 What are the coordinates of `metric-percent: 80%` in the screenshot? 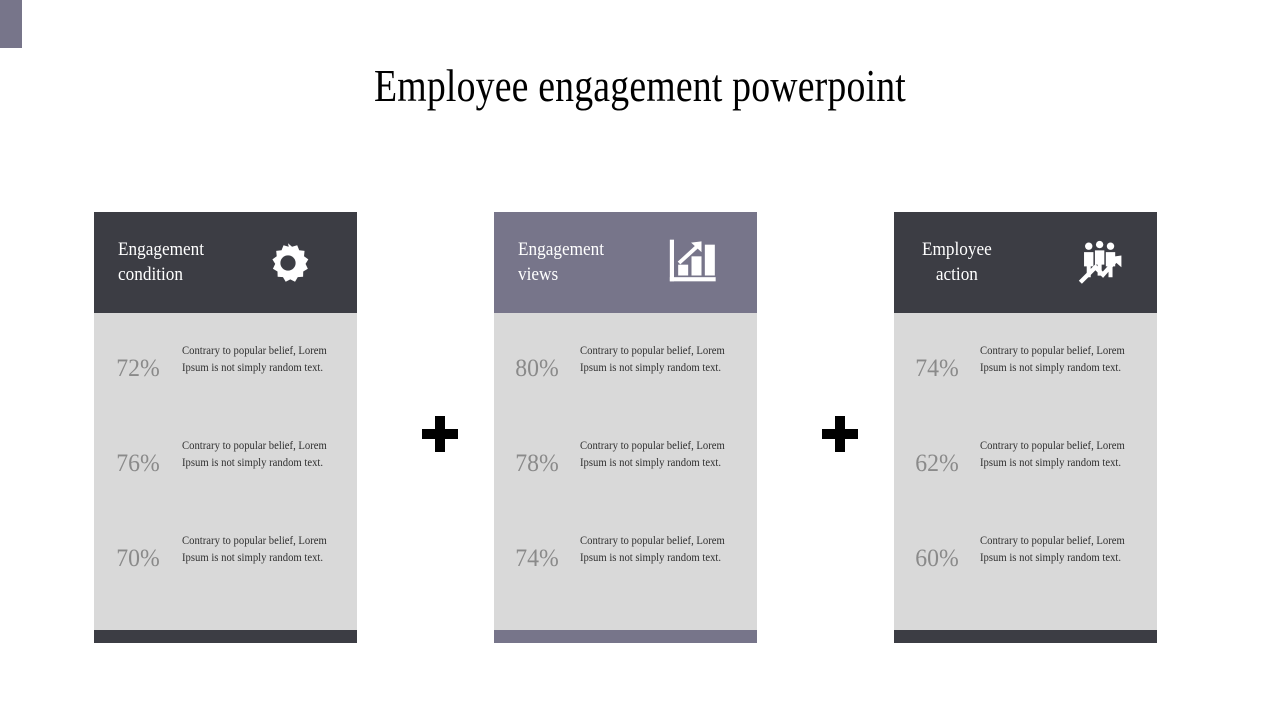 It's located at (537, 368).